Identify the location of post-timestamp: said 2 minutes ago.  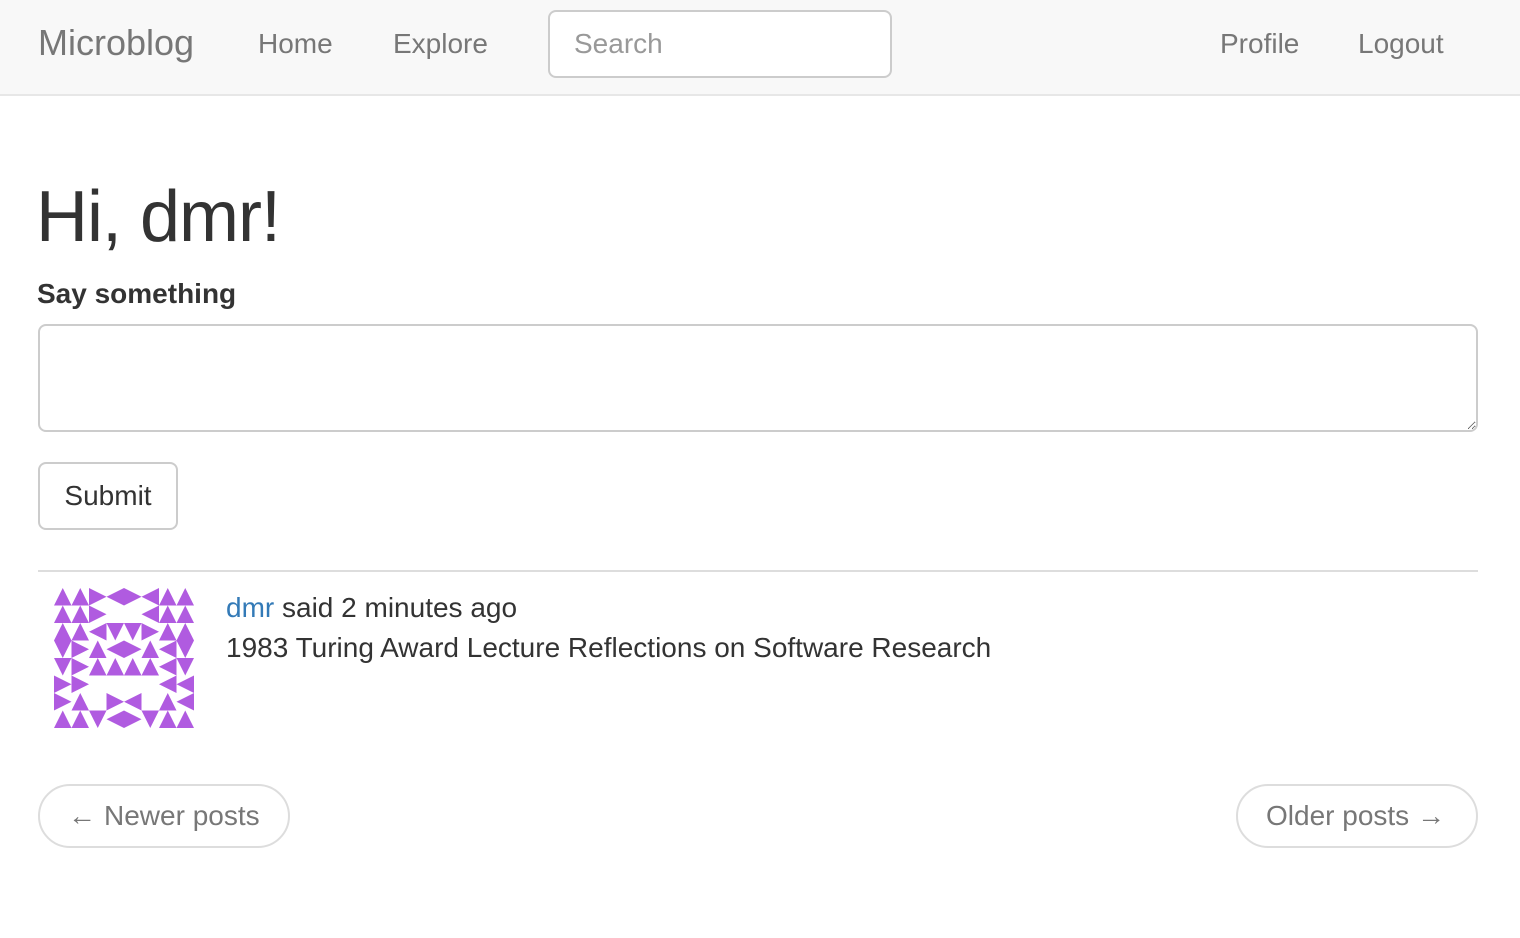
(400, 607).